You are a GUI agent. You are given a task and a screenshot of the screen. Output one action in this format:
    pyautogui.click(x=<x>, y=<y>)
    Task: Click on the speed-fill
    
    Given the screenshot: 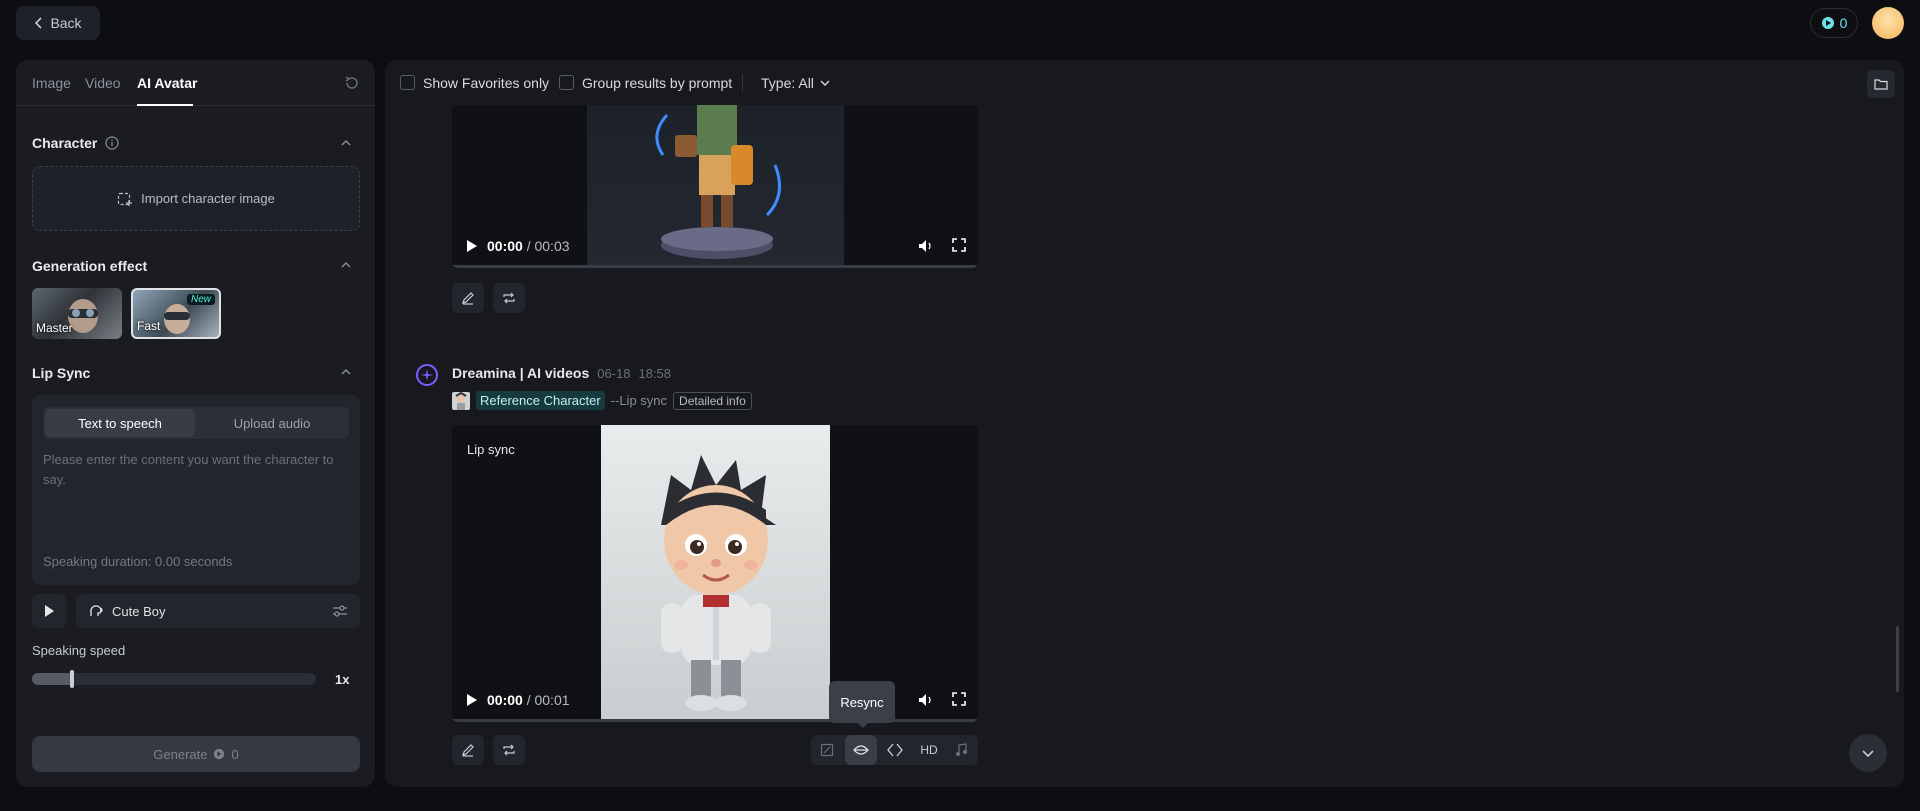 What is the action you would take?
    pyautogui.click(x=52, y=679)
    